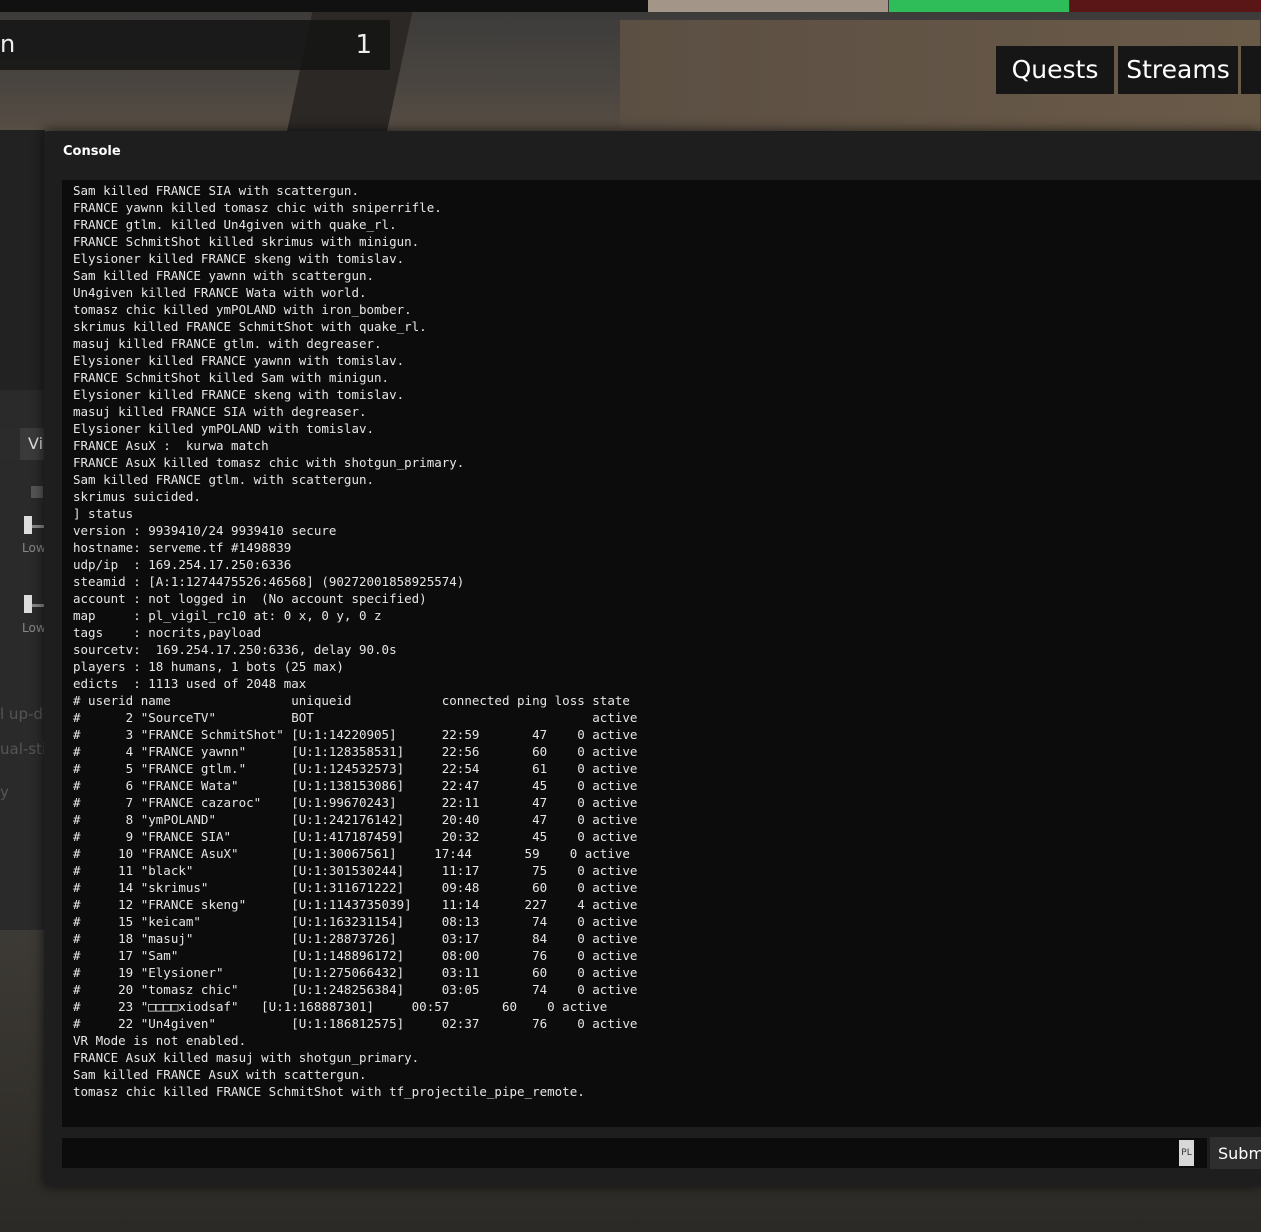  Describe the element at coordinates (205, 530) in the screenshot. I see `console-line: version : 9939410/24 9939410 secure` at that location.